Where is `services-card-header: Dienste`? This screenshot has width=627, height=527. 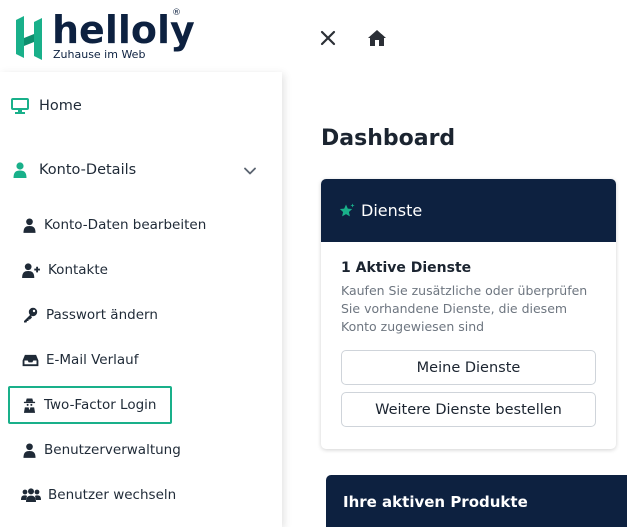
services-card-header: Dienste is located at coordinates (468, 210).